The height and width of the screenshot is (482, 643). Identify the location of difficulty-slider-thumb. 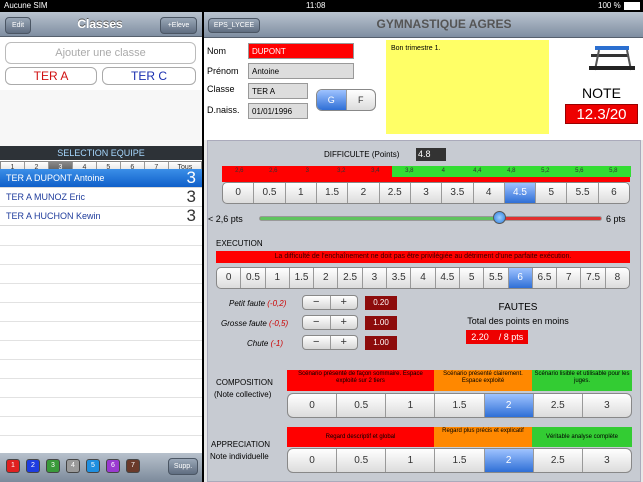
(500, 217).